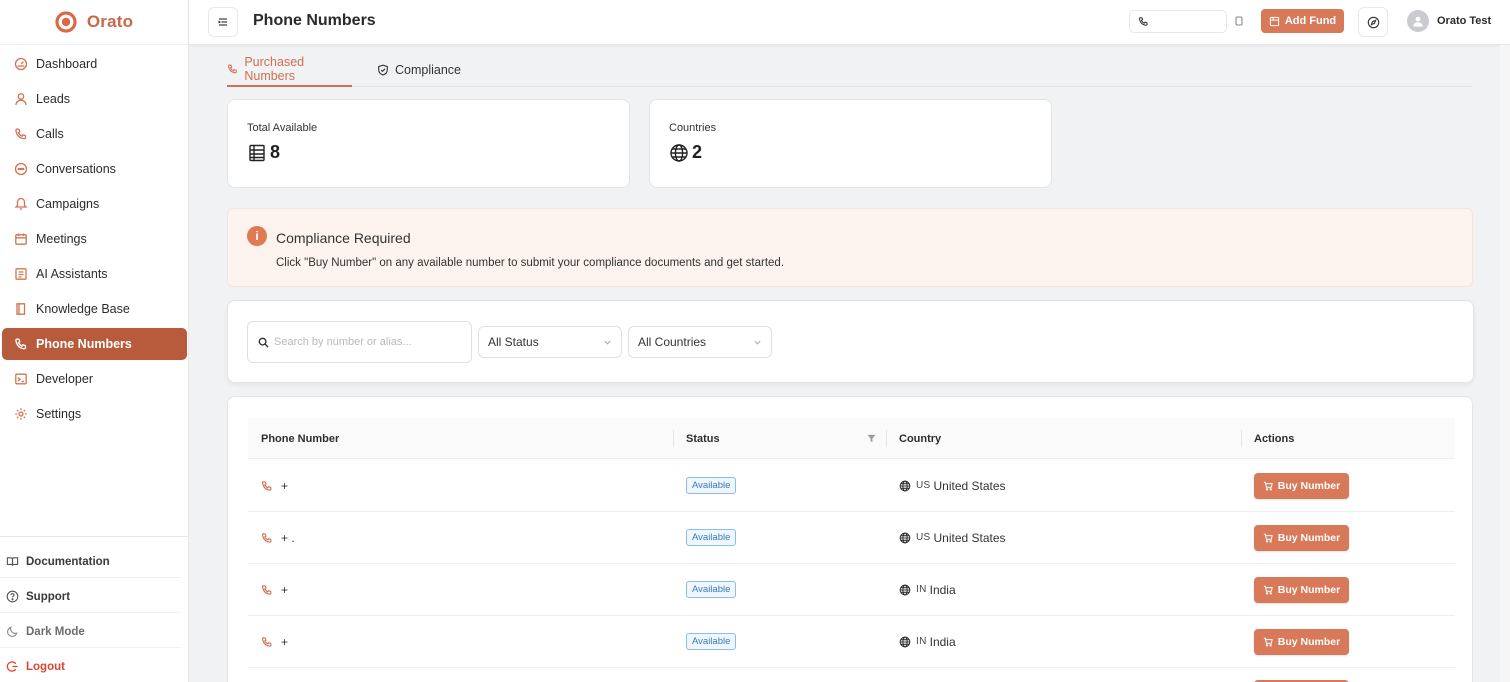  I want to click on total-available-label: Total Available, so click(282, 128).